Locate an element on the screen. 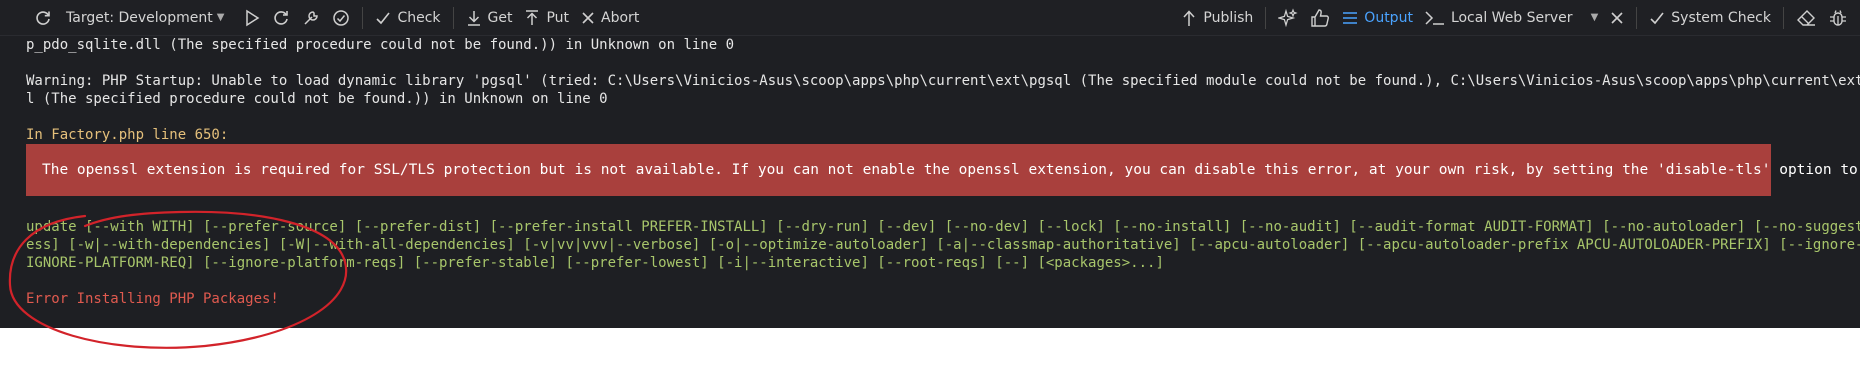 This screenshot has height=371, width=1860. put-label: Put is located at coordinates (558, 17).